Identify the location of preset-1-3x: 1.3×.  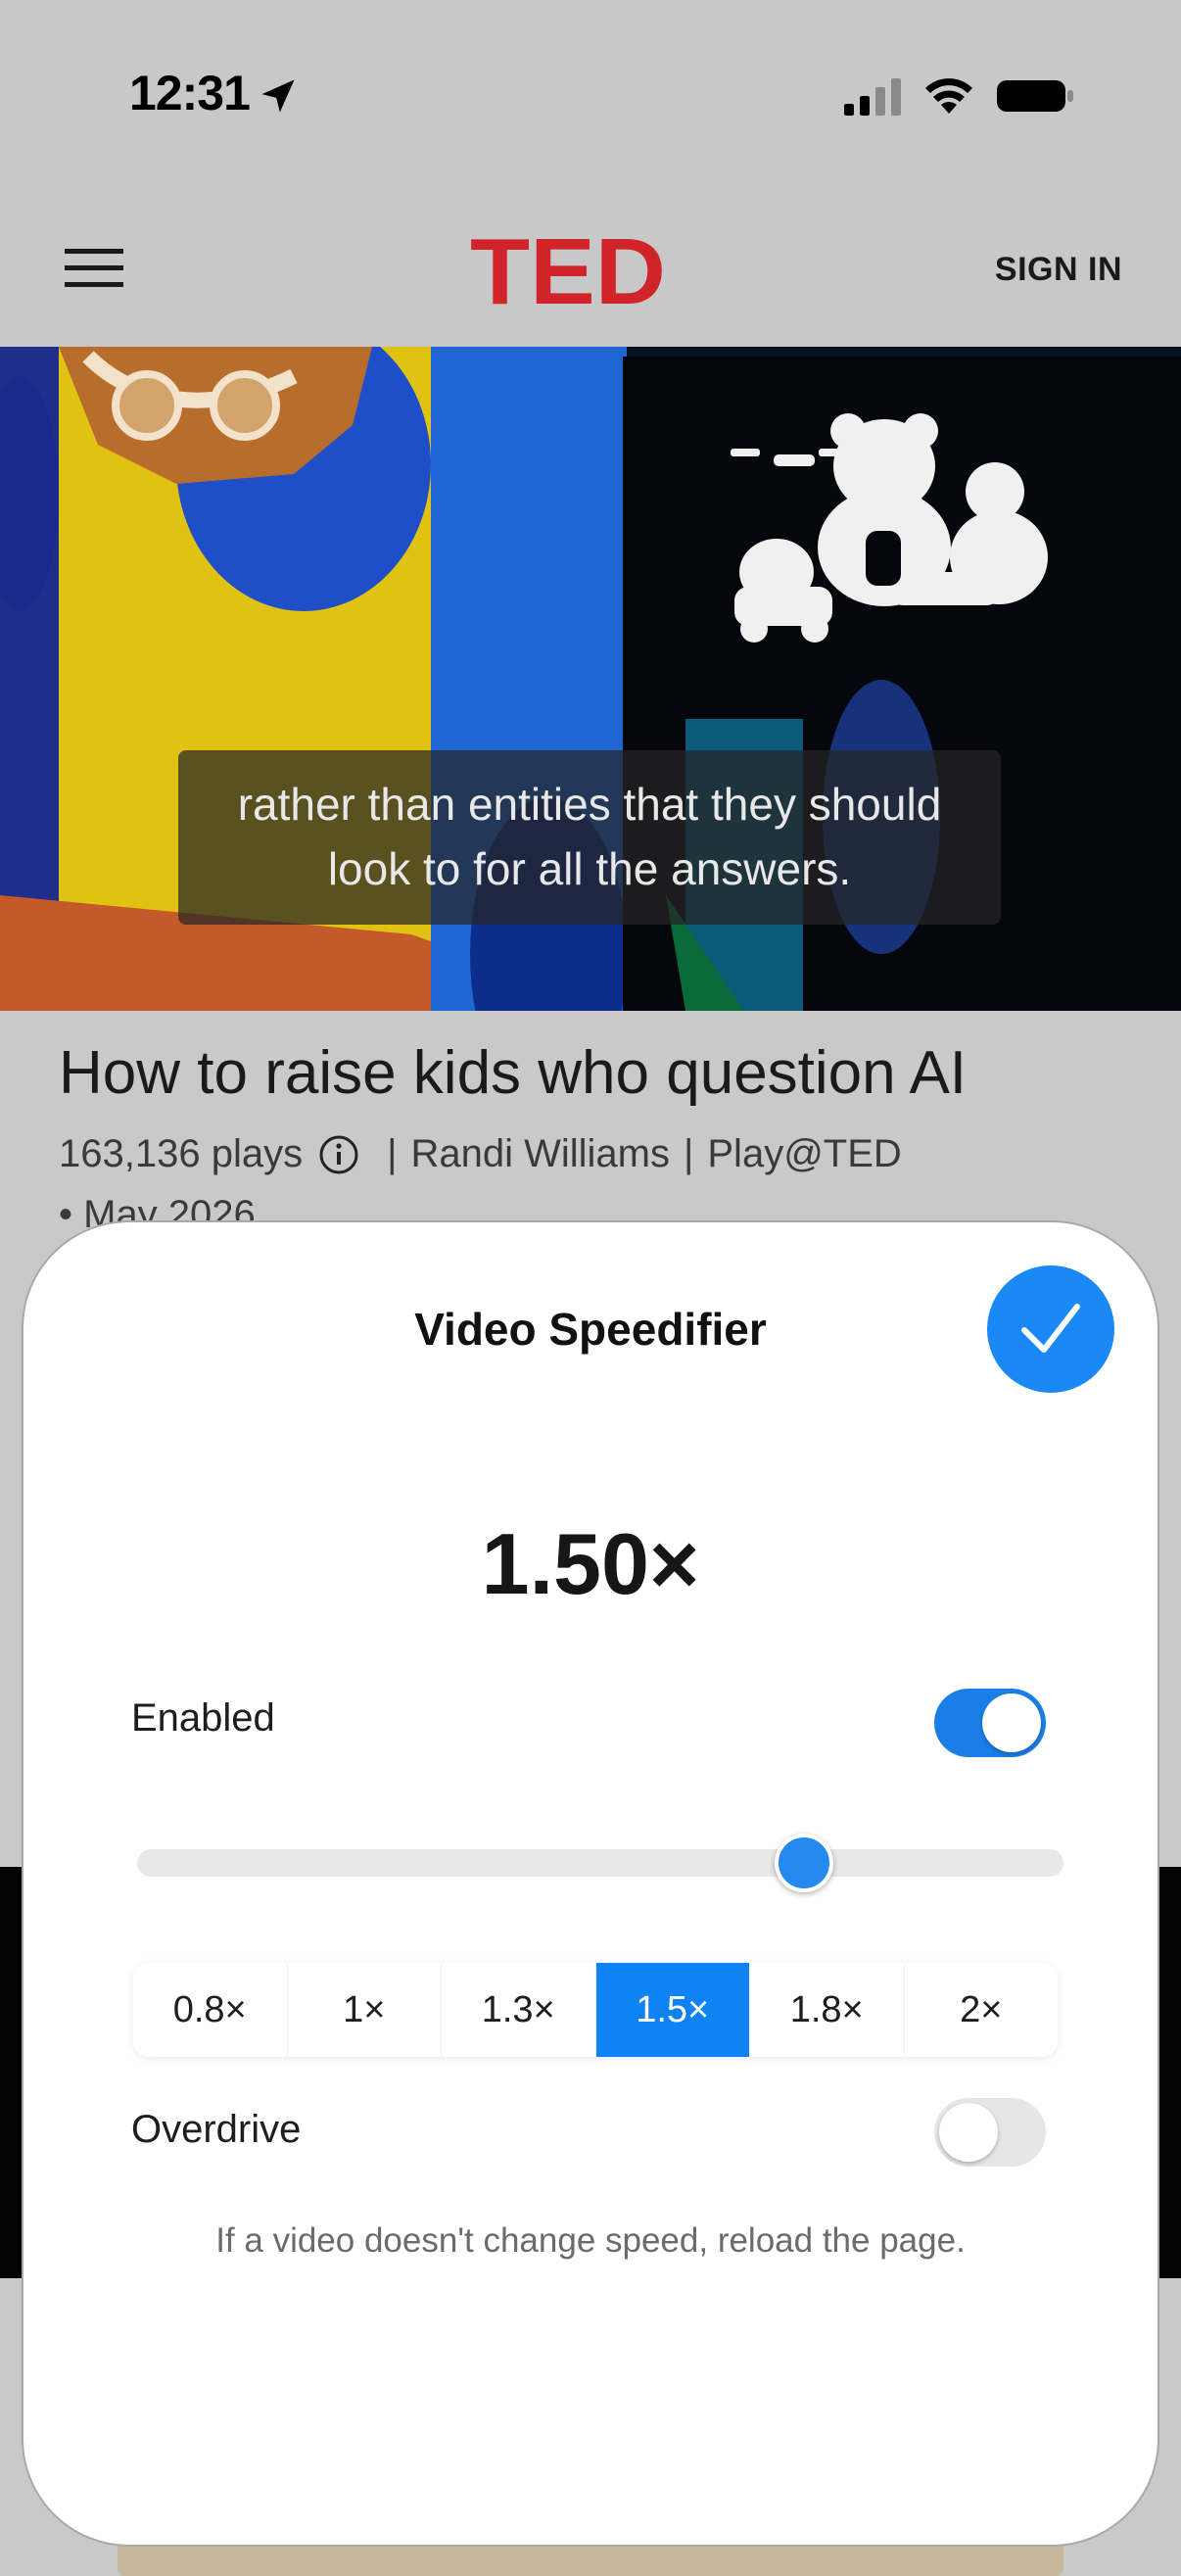
(519, 2010).